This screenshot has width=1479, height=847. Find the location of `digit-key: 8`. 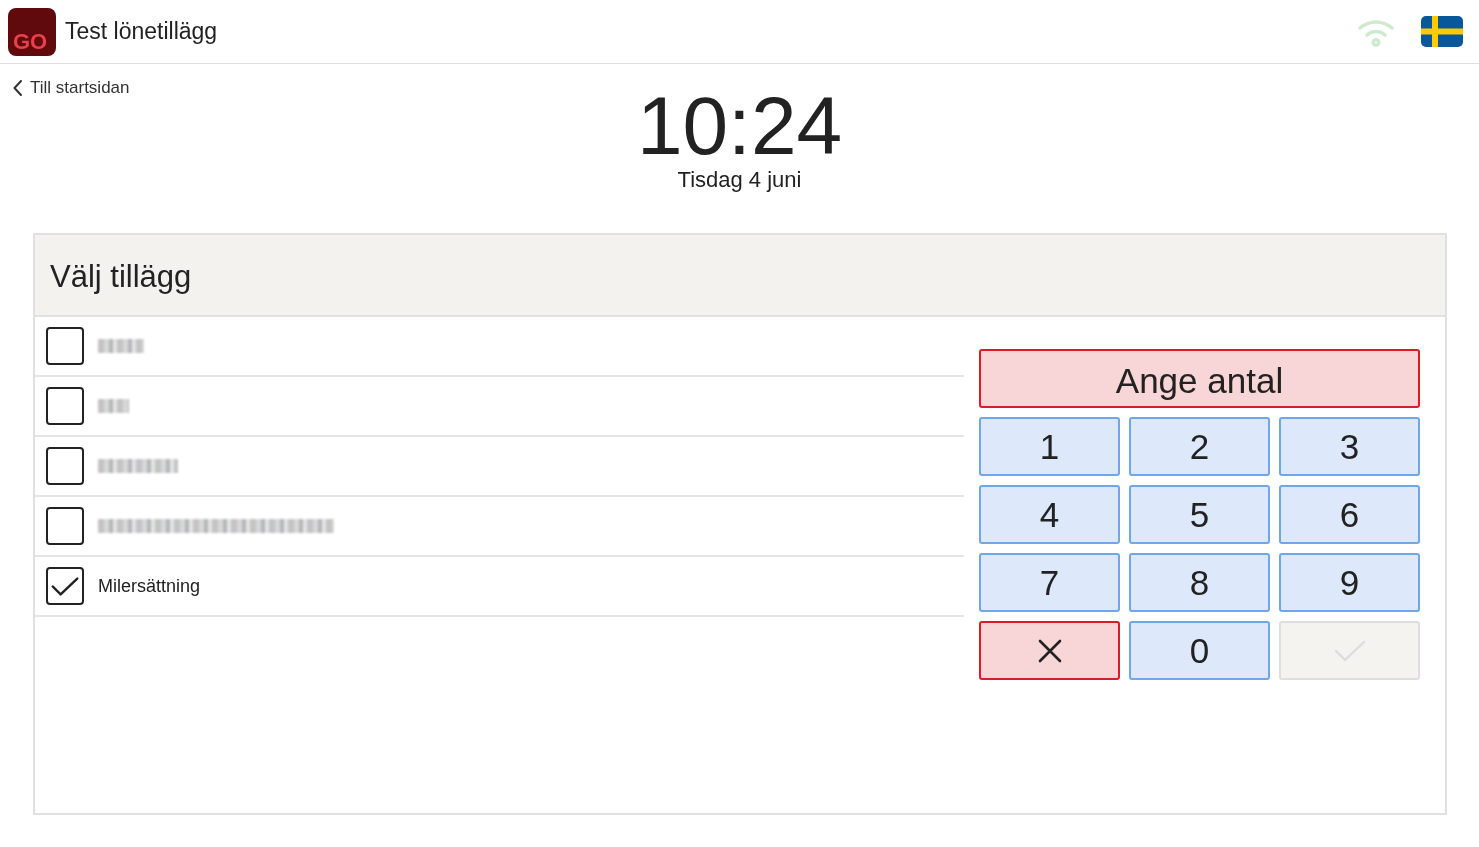

digit-key: 8 is located at coordinates (1199, 582).